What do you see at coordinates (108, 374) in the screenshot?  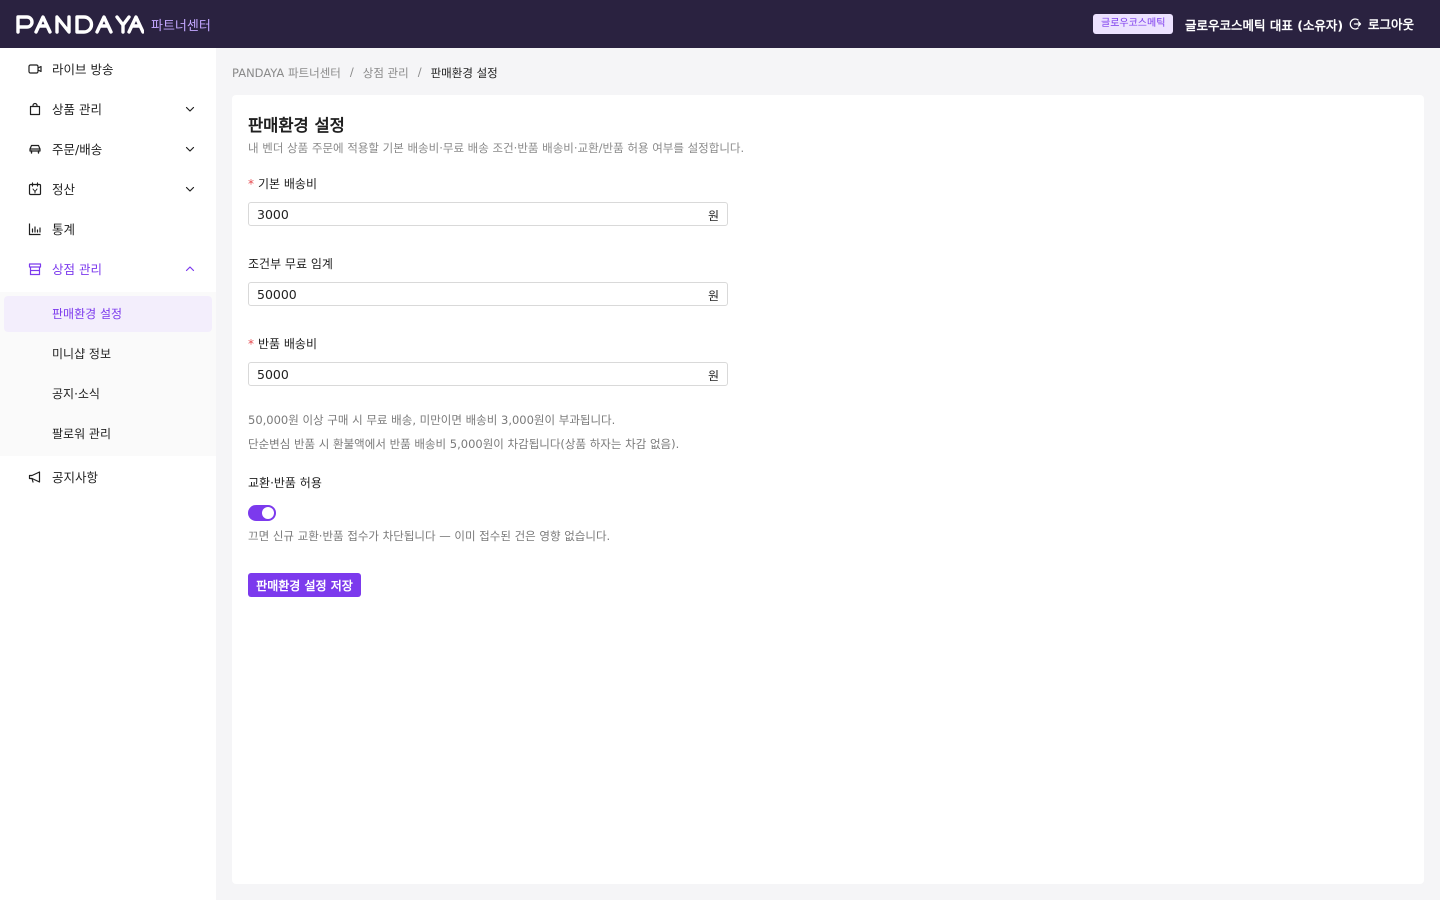 I see `store-submenu: 판매환경 설정 미니샵 정보 공지·소식 팔로워 관리` at bounding box center [108, 374].